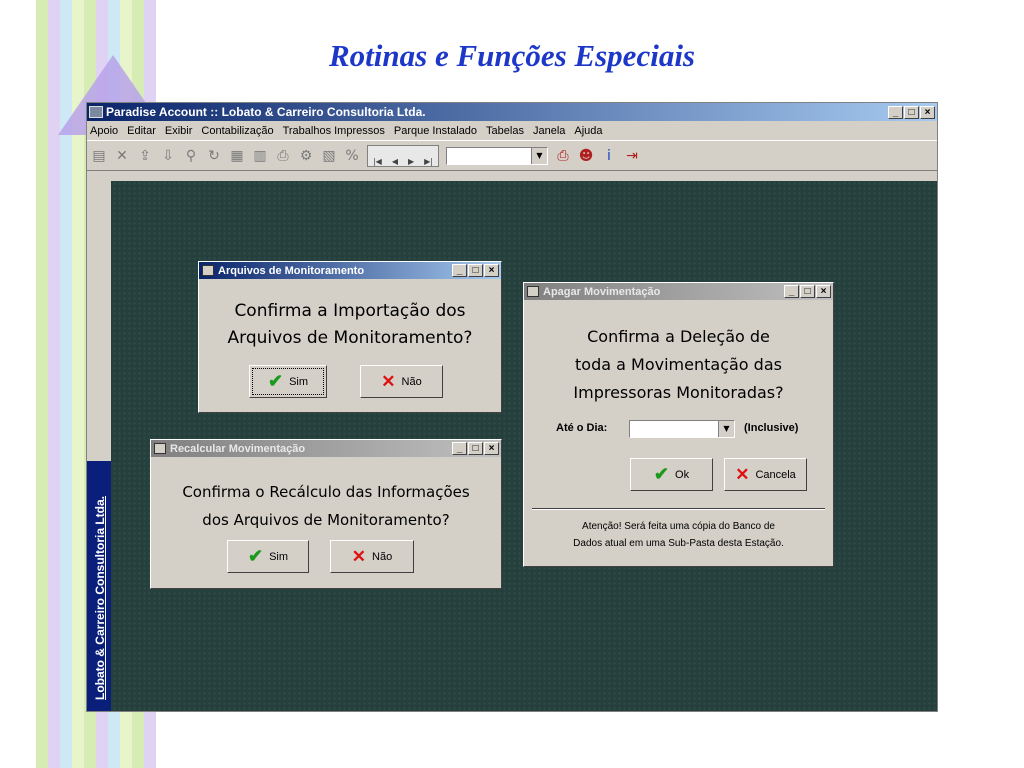 The image size is (1024, 768). I want to click on chart-icon: ▧, so click(329, 156).